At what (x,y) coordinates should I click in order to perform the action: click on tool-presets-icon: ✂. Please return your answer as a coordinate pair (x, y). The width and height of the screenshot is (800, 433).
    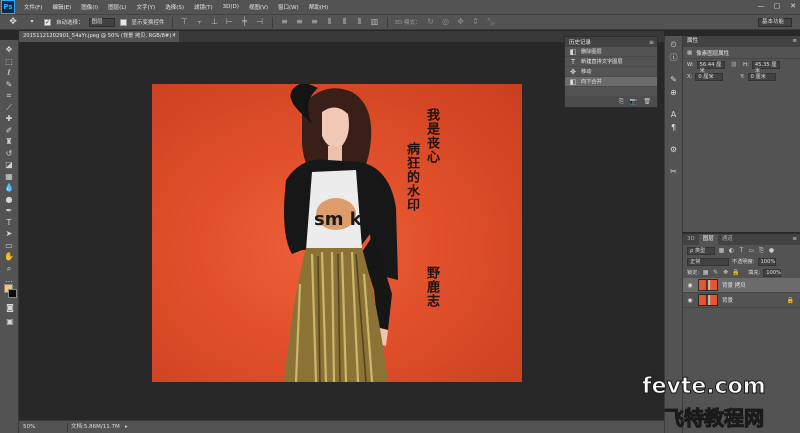
    Looking at the image, I should click on (674, 172).